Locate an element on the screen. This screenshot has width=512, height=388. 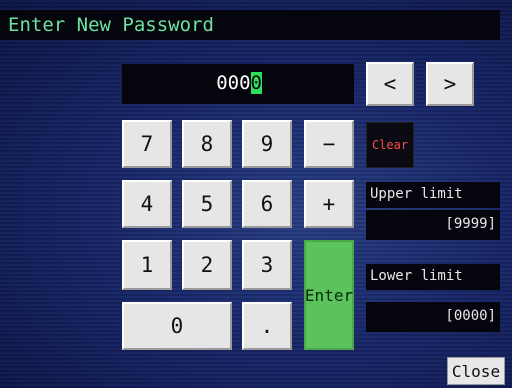
clear-button: Clear is located at coordinates (390, 145).